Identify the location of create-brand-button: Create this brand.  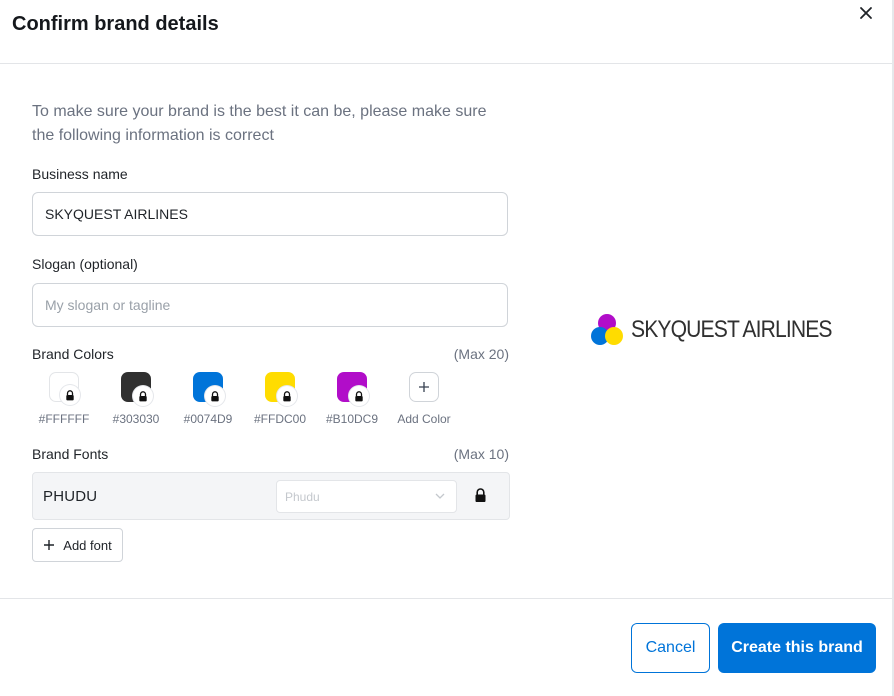
(797, 648).